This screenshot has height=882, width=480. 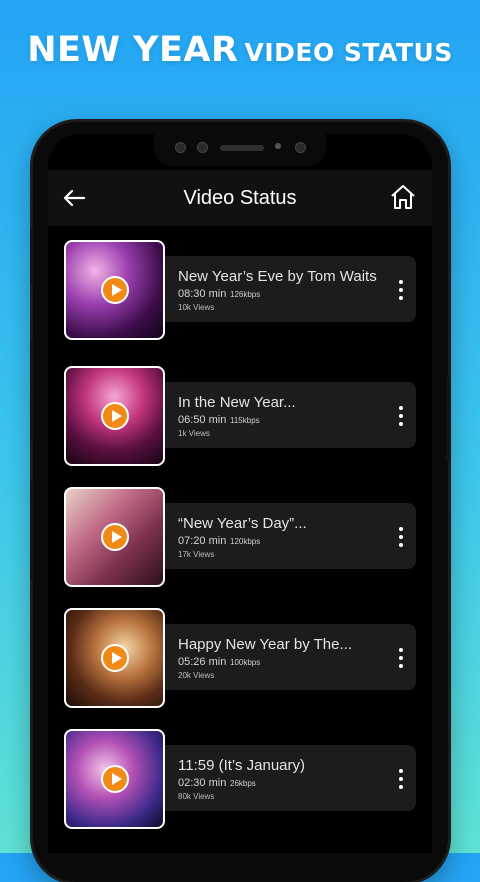 What do you see at coordinates (245, 662) in the screenshot?
I see `video-bitrate: 100kbps` at bounding box center [245, 662].